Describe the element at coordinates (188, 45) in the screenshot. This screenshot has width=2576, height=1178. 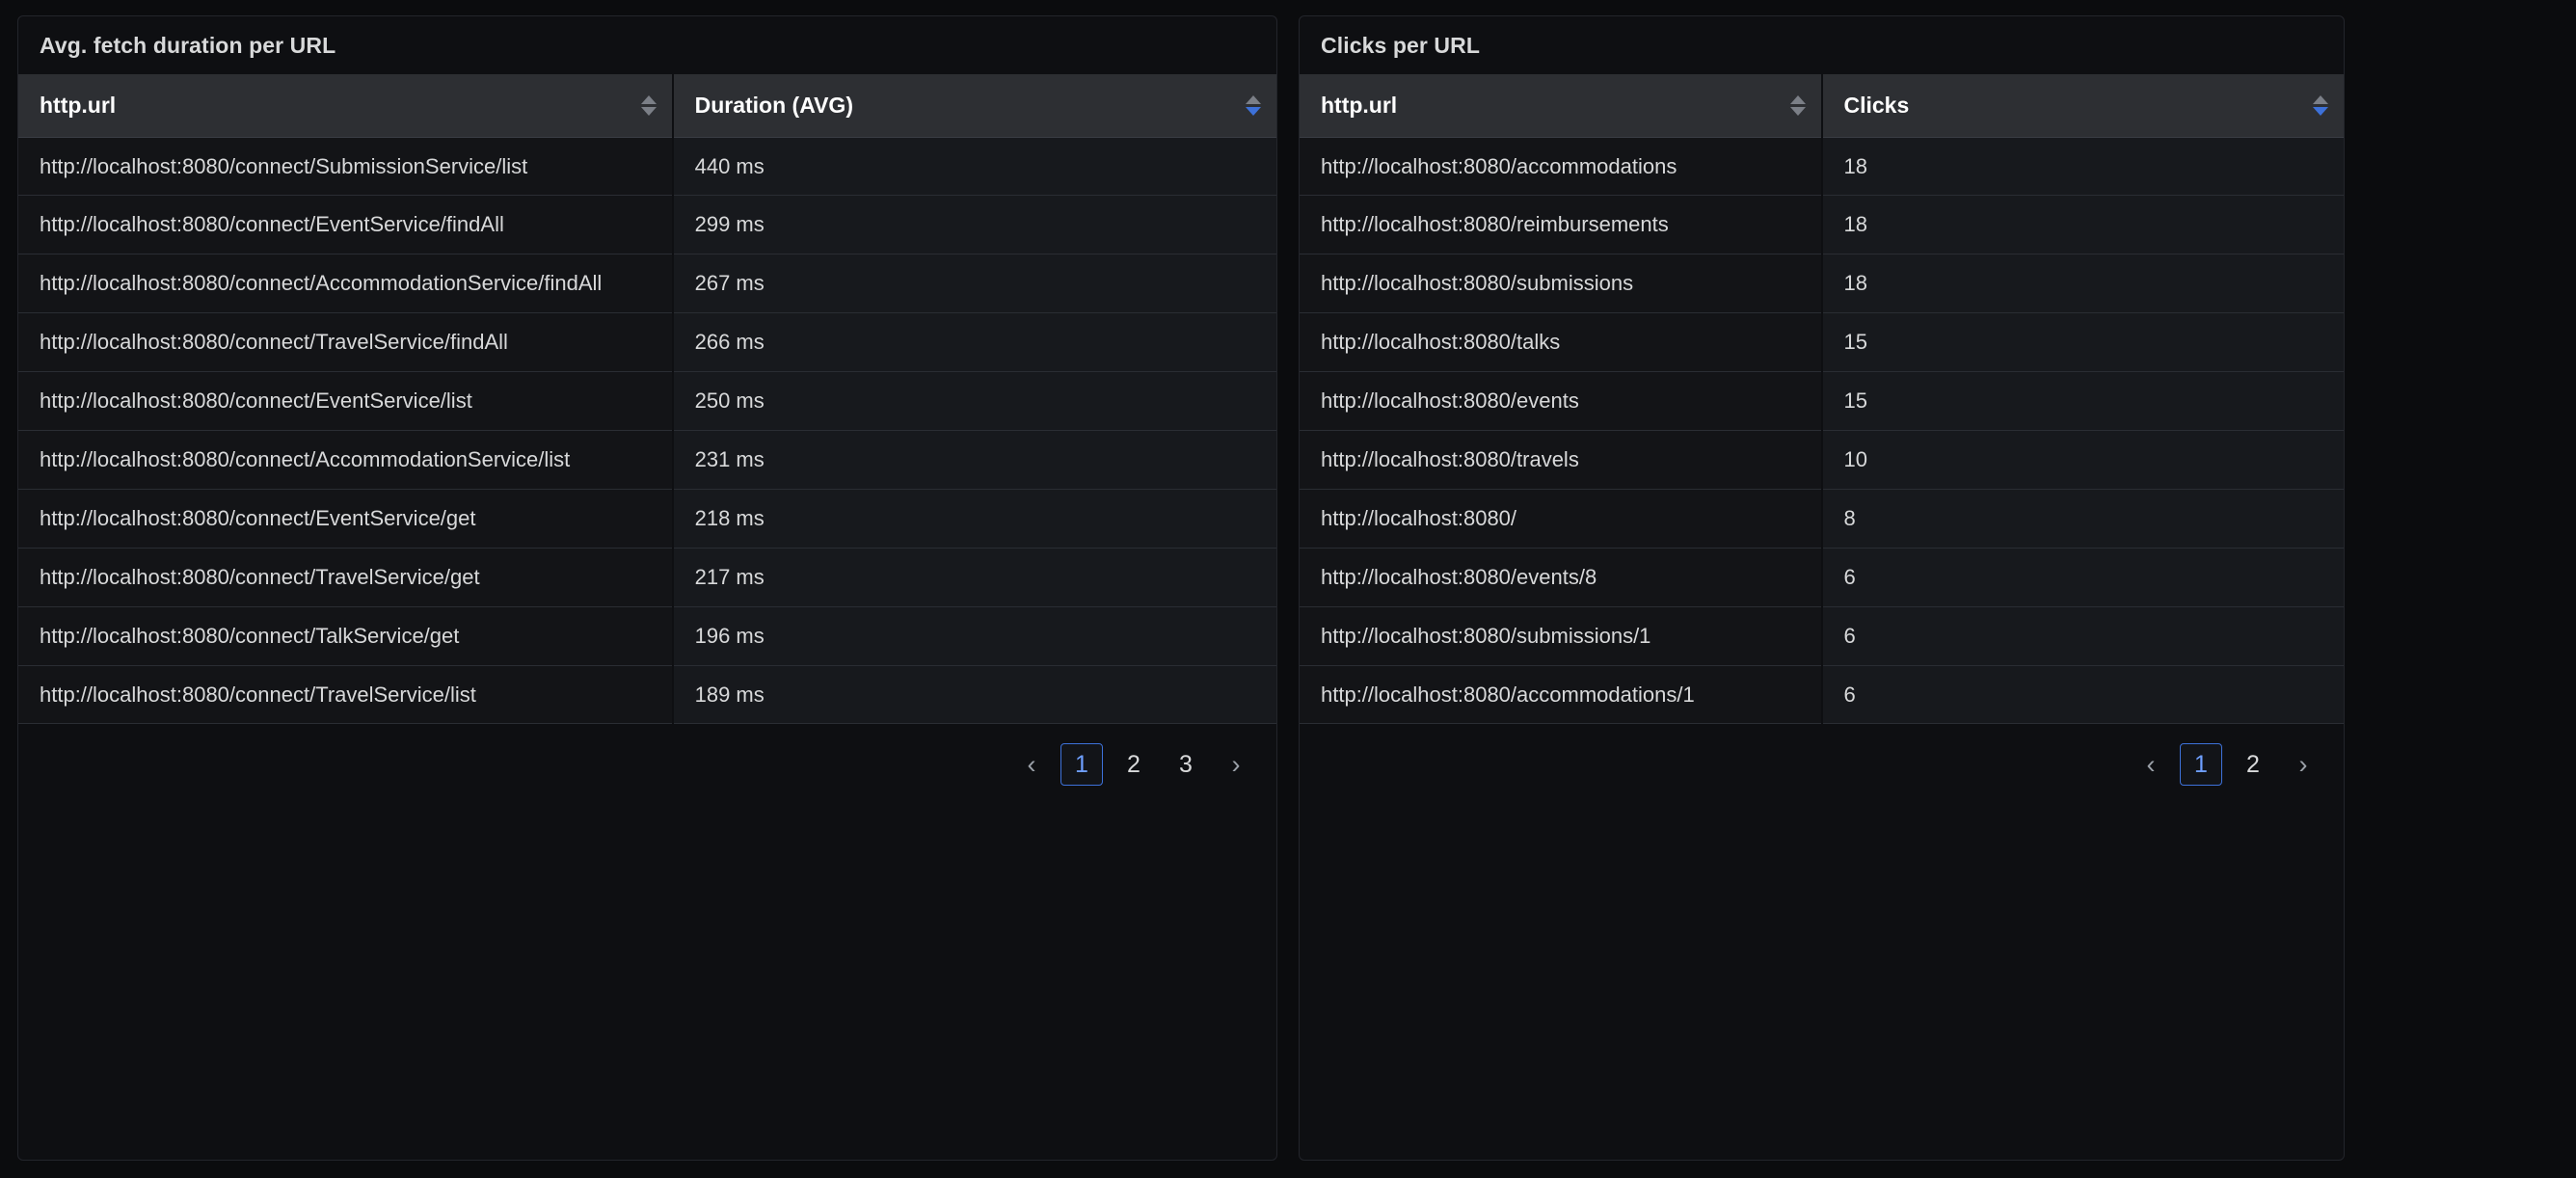
I see `panel-title: Avg. fetch duration per URL` at that location.